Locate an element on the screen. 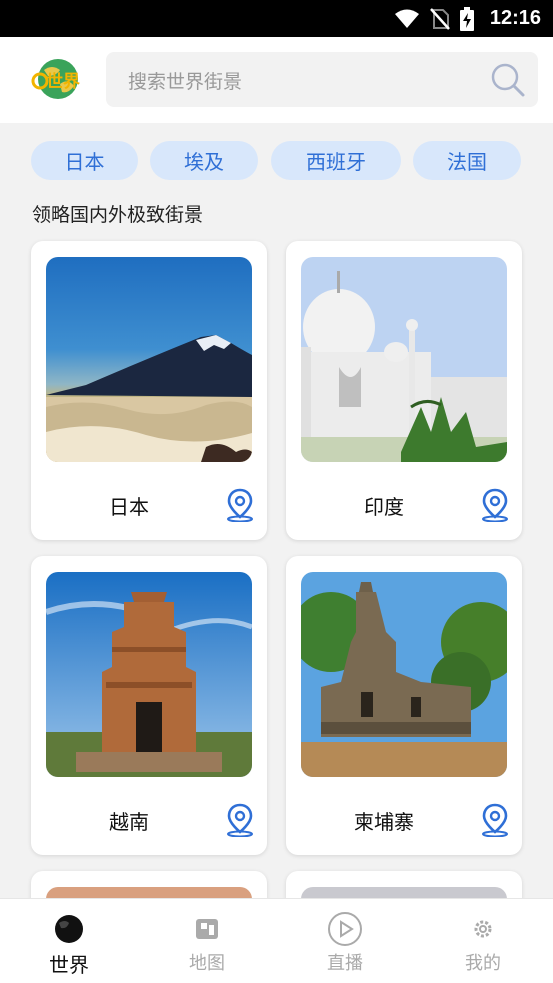 The height and width of the screenshot is (983, 553). card-title: 柬埔寨 is located at coordinates (384, 822).